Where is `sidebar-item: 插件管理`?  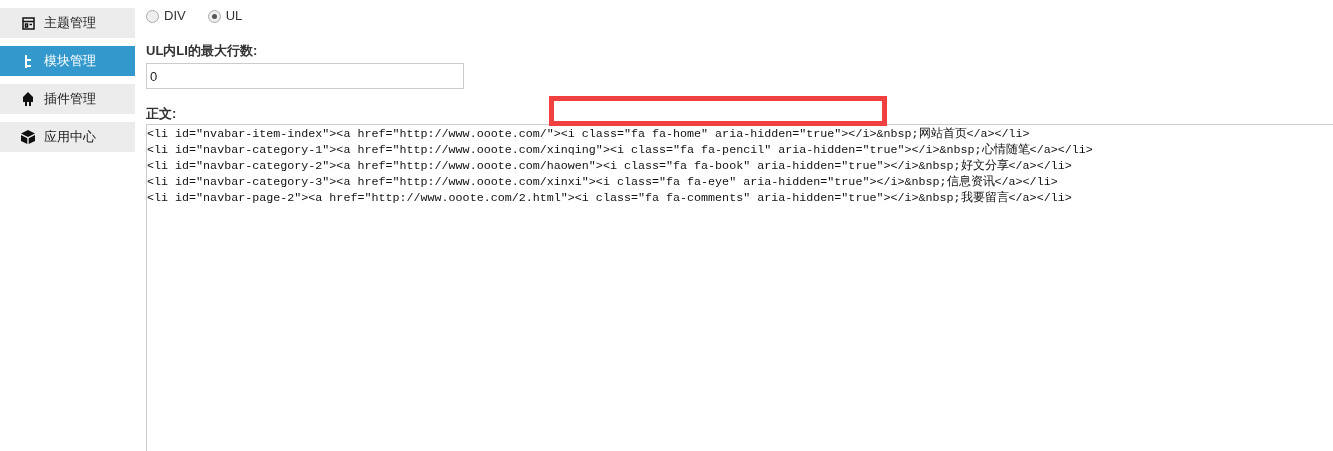
sidebar-item: 插件管理 is located at coordinates (67, 99).